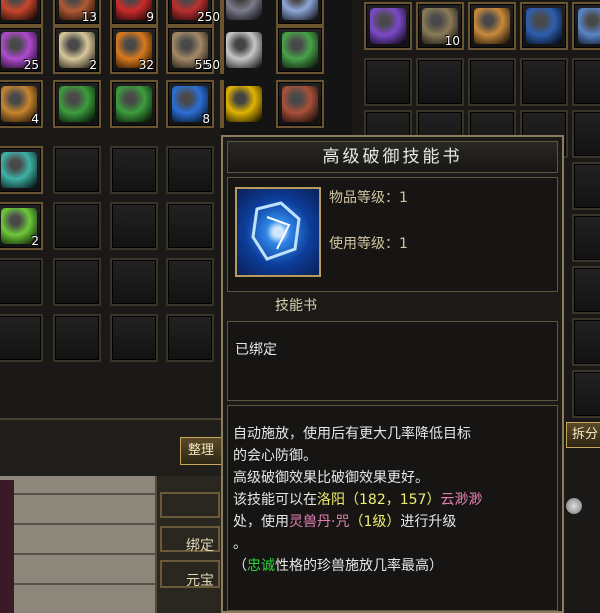  I want to click on ingot-value-field, so click(190, 574).